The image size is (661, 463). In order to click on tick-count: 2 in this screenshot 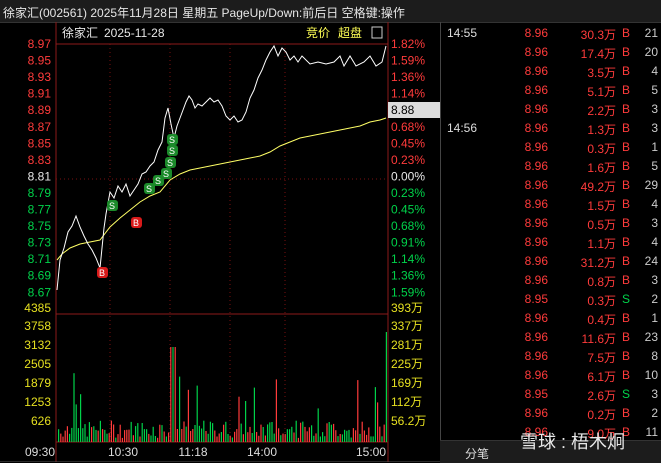, I will do `click(654, 299)`.